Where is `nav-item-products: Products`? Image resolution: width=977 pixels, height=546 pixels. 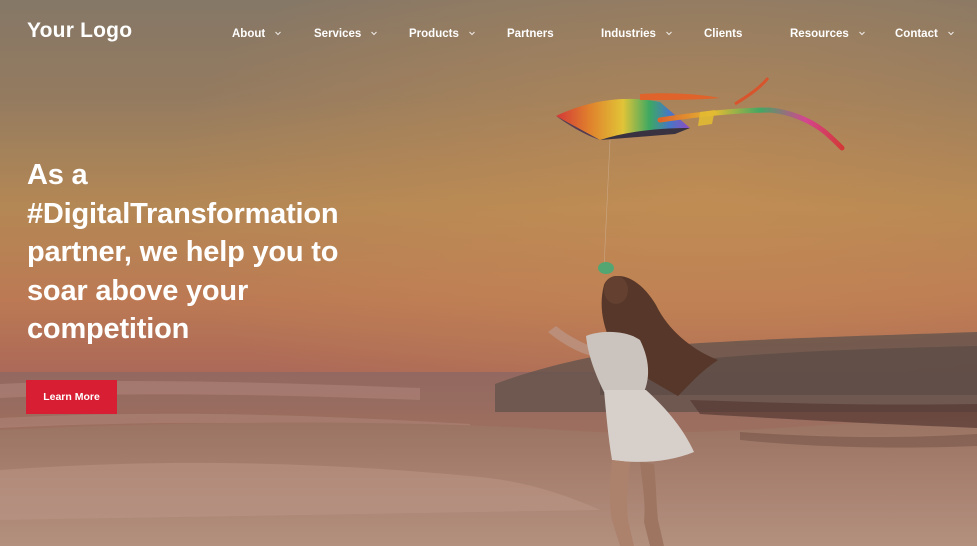 nav-item-products: Products is located at coordinates (442, 34).